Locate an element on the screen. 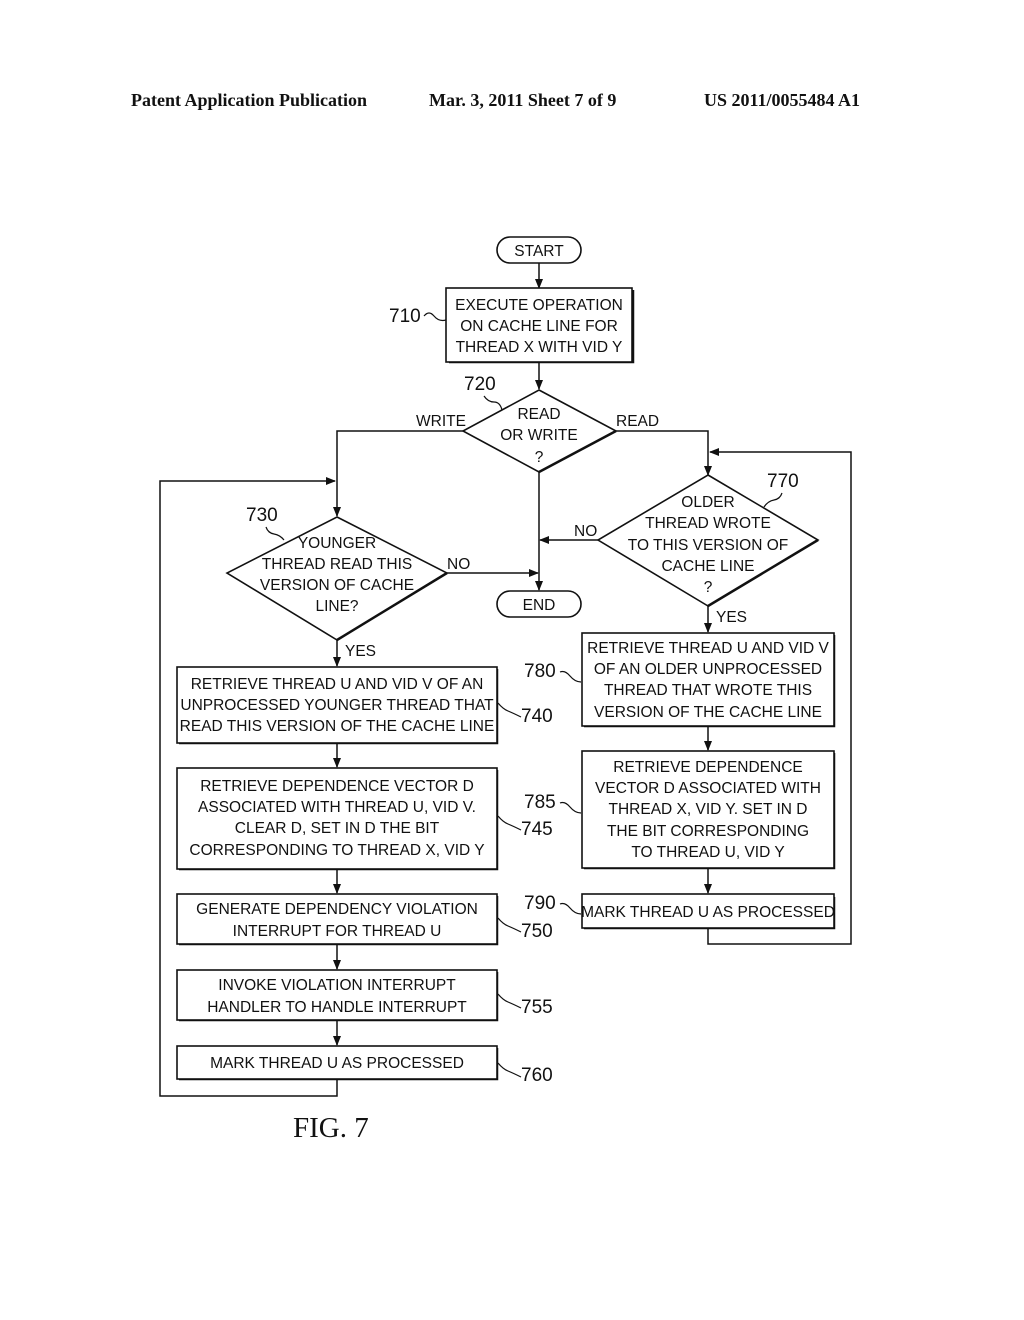 This screenshot has width=1024, height=1320. step-785-line: THE BIT CORRESPONDING is located at coordinates (708, 831).